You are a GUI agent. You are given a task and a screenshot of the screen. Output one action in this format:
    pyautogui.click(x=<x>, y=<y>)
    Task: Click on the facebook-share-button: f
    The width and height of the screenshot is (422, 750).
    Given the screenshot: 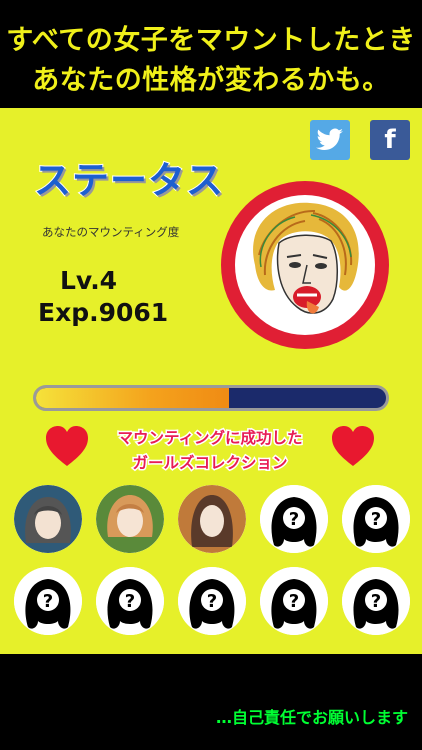 What is the action you would take?
    pyautogui.click(x=390, y=140)
    